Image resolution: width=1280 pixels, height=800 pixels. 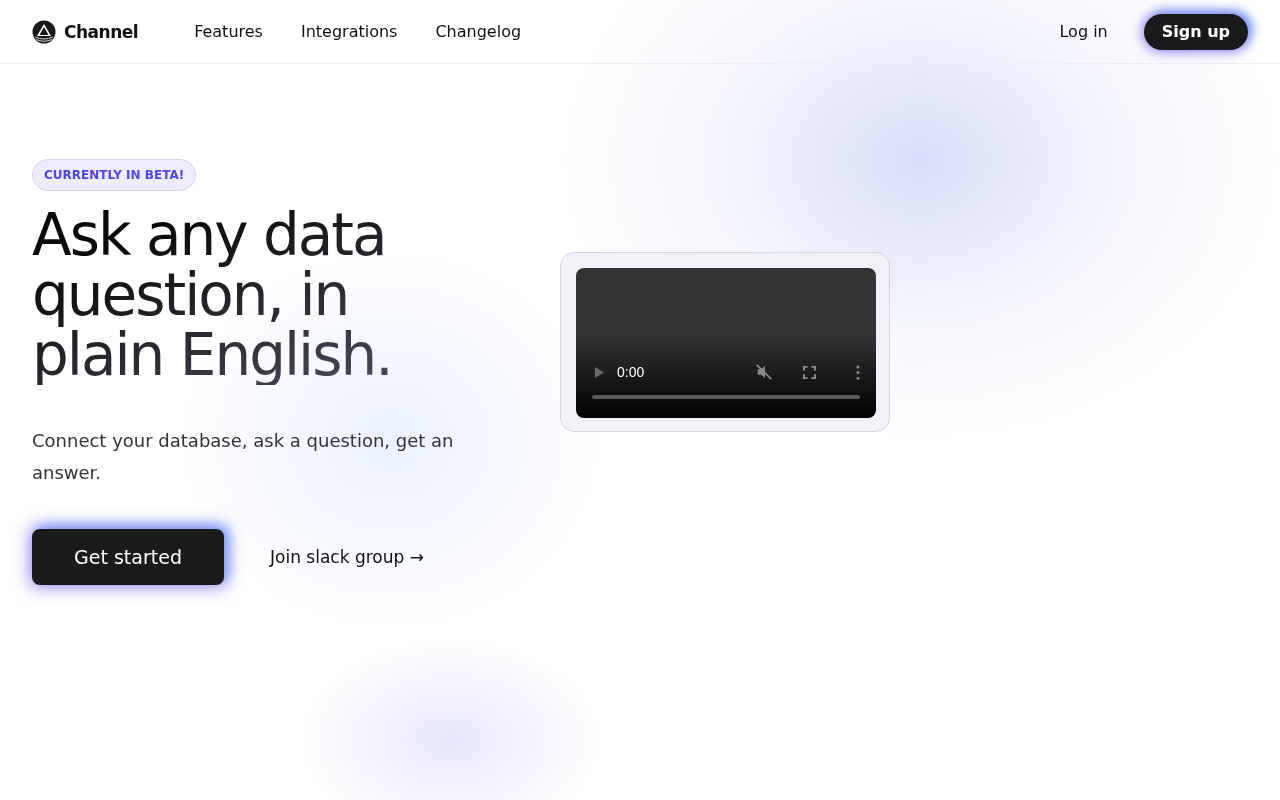 I want to click on logo-icon, so click(x=44, y=31).